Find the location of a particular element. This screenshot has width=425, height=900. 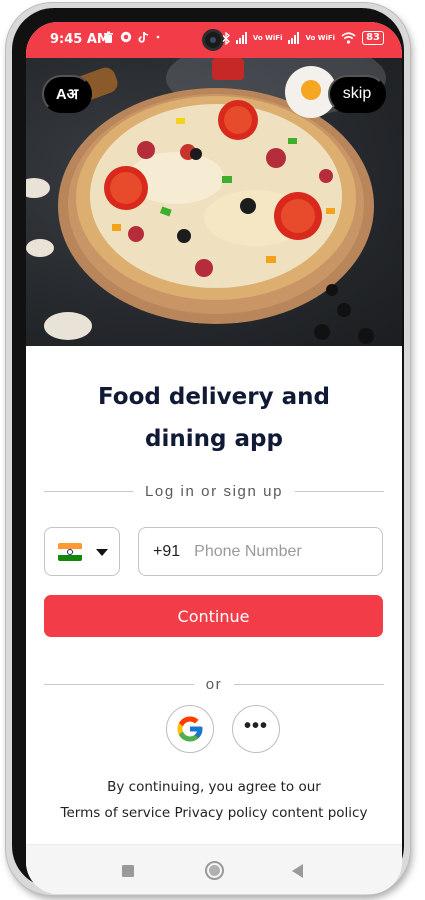

home-icon is located at coordinates (214, 870).